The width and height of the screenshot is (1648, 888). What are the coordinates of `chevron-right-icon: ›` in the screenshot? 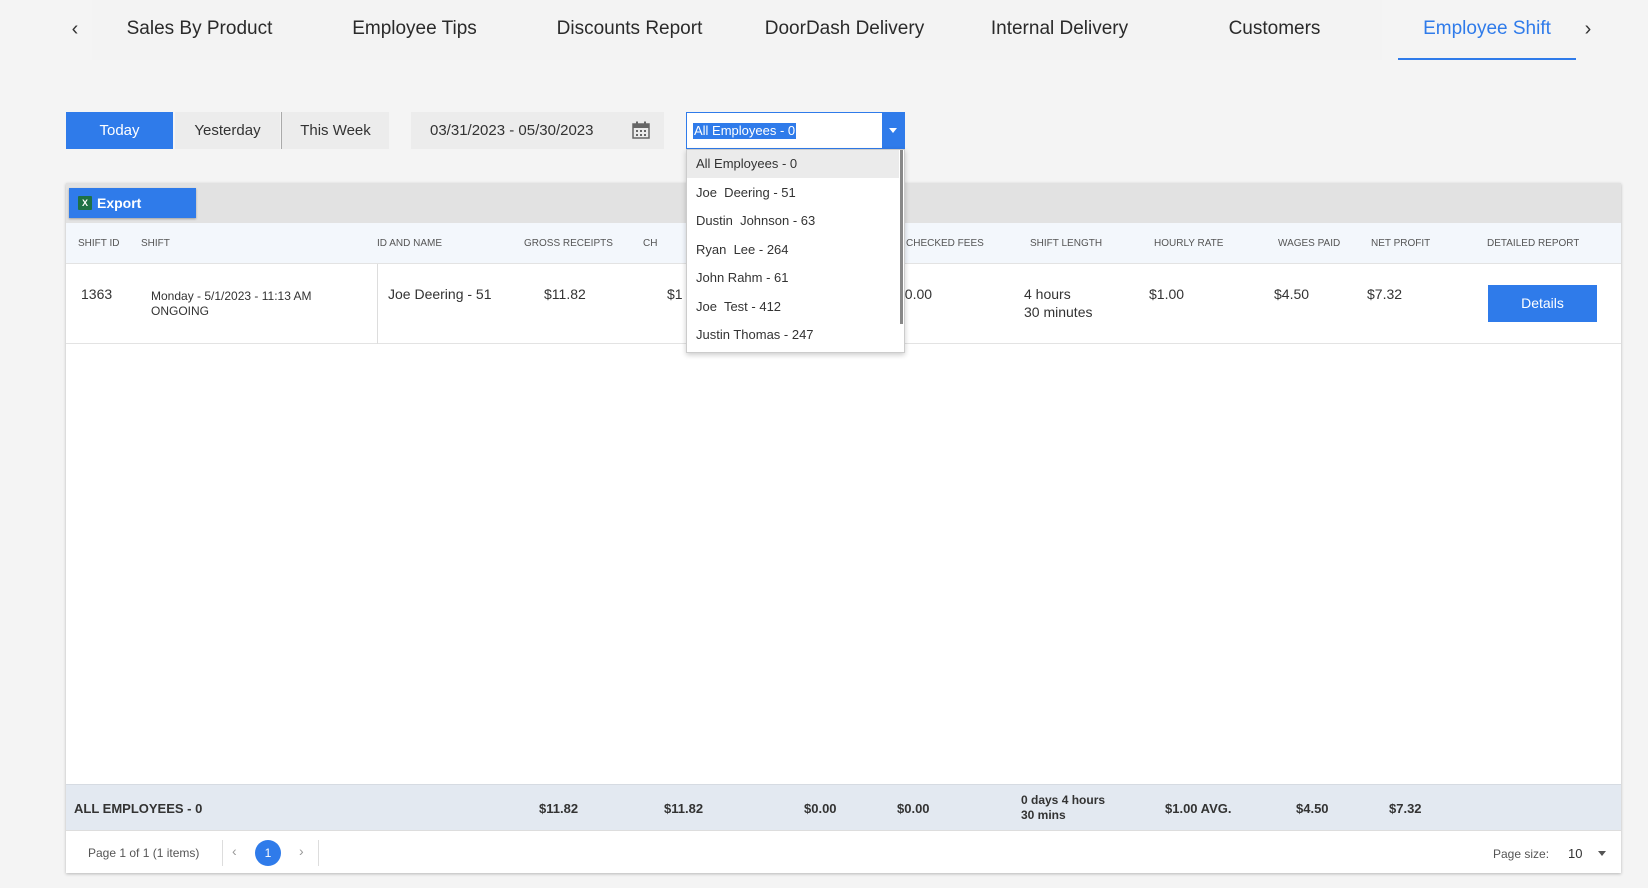 It's located at (1588, 29).